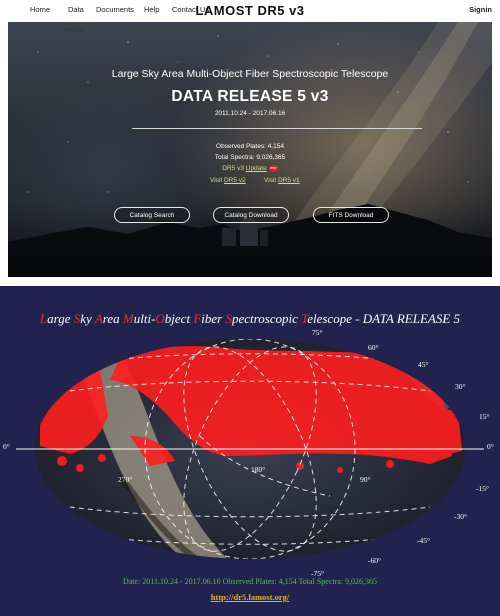 Image resolution: width=500 pixels, height=616 pixels. Describe the element at coordinates (484, 416) in the screenshot. I see `dec-15-label: 15°` at that location.